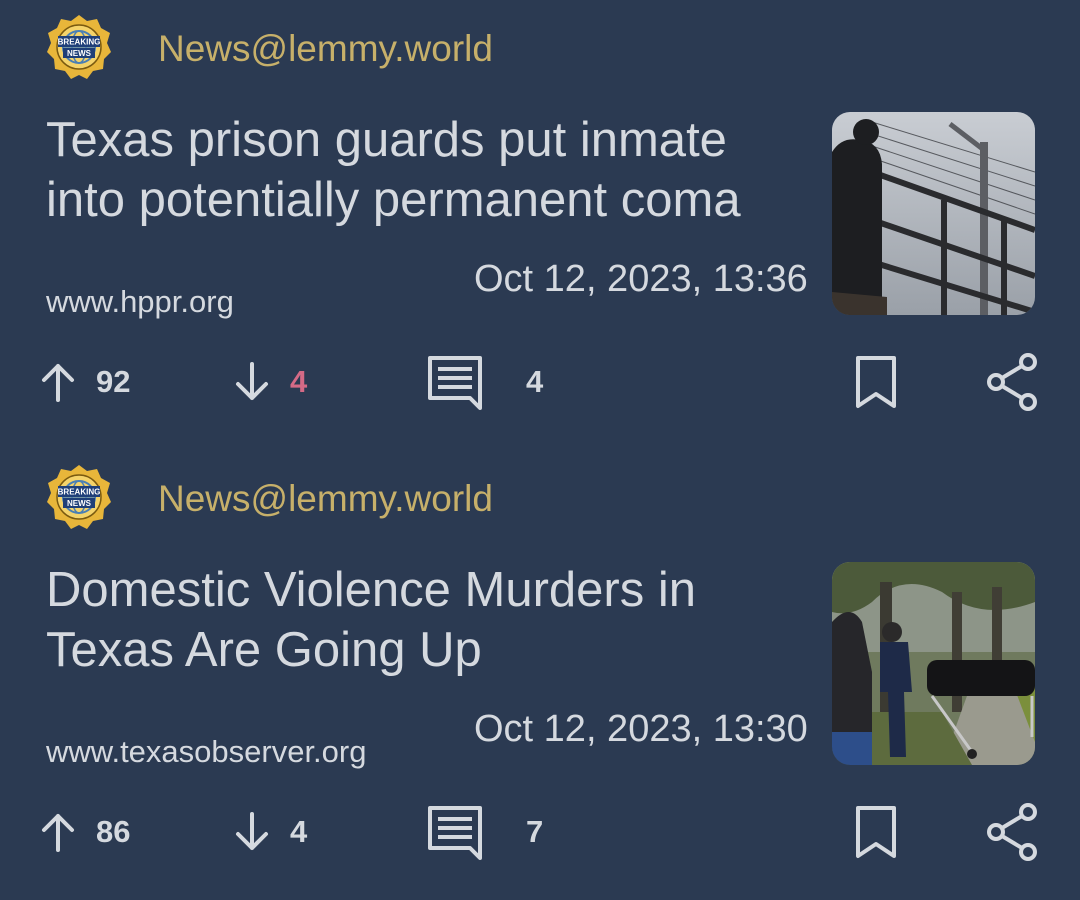 Image resolution: width=1080 pixels, height=900 pixels. Describe the element at coordinates (483, 382) in the screenshot. I see `comments-button: 4` at that location.